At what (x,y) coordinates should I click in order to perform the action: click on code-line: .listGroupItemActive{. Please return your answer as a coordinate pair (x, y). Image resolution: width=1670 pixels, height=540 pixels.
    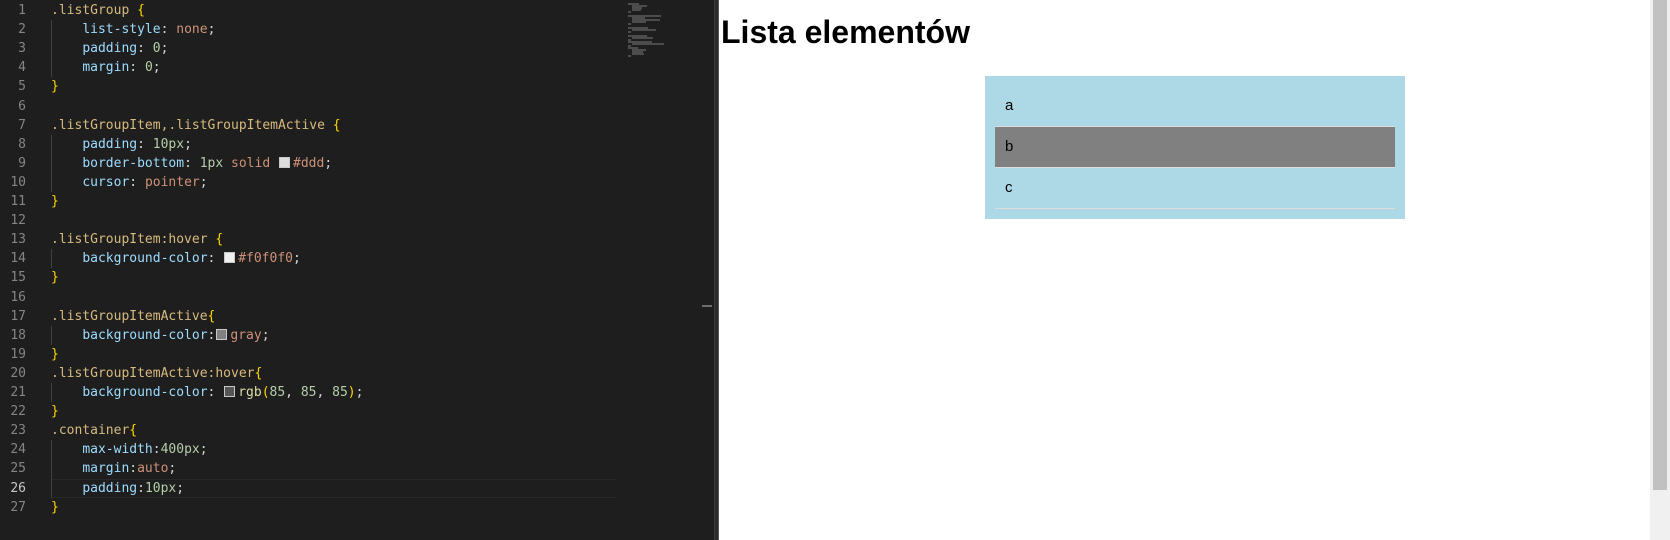
    Looking at the image, I should click on (133, 316).